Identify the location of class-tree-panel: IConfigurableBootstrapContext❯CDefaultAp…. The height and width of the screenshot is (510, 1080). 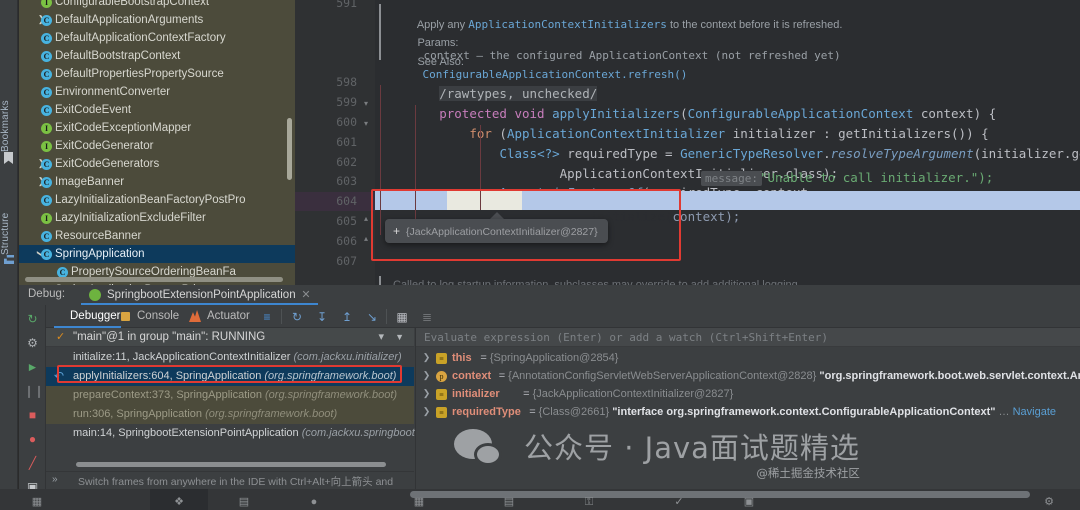
(157, 142).